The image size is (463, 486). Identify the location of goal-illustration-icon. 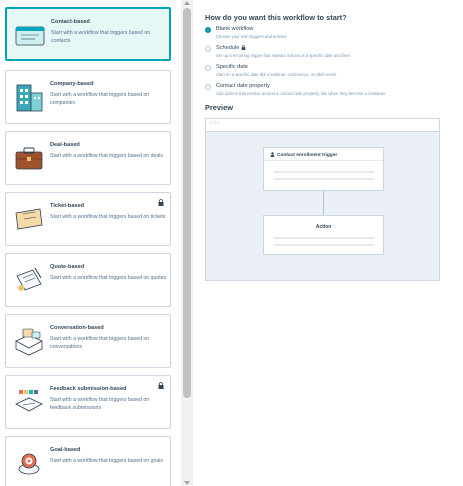
(29, 464).